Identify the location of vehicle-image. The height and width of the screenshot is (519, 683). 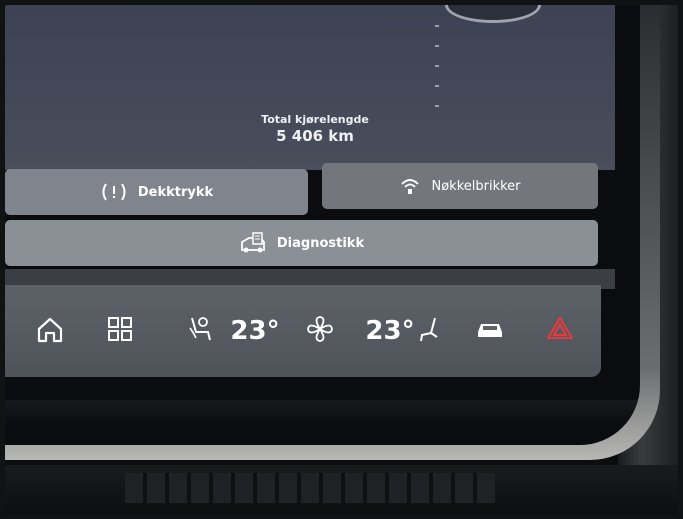
(493, 14).